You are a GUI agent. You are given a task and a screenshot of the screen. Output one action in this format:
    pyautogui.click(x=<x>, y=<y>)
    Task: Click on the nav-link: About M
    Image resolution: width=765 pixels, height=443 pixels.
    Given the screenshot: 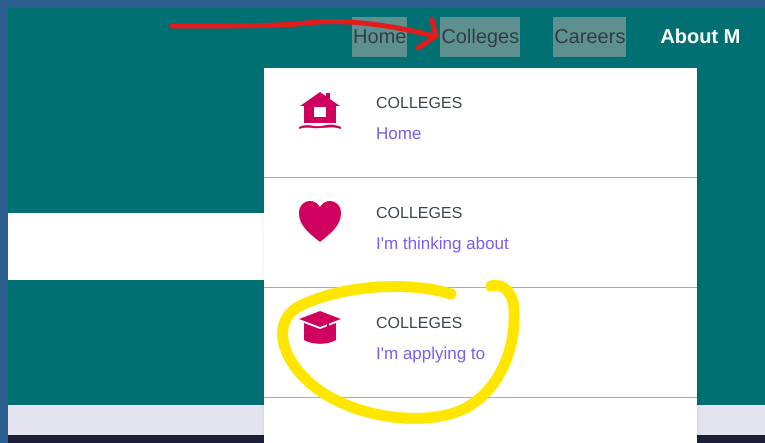 What is the action you would take?
    pyautogui.click(x=700, y=37)
    